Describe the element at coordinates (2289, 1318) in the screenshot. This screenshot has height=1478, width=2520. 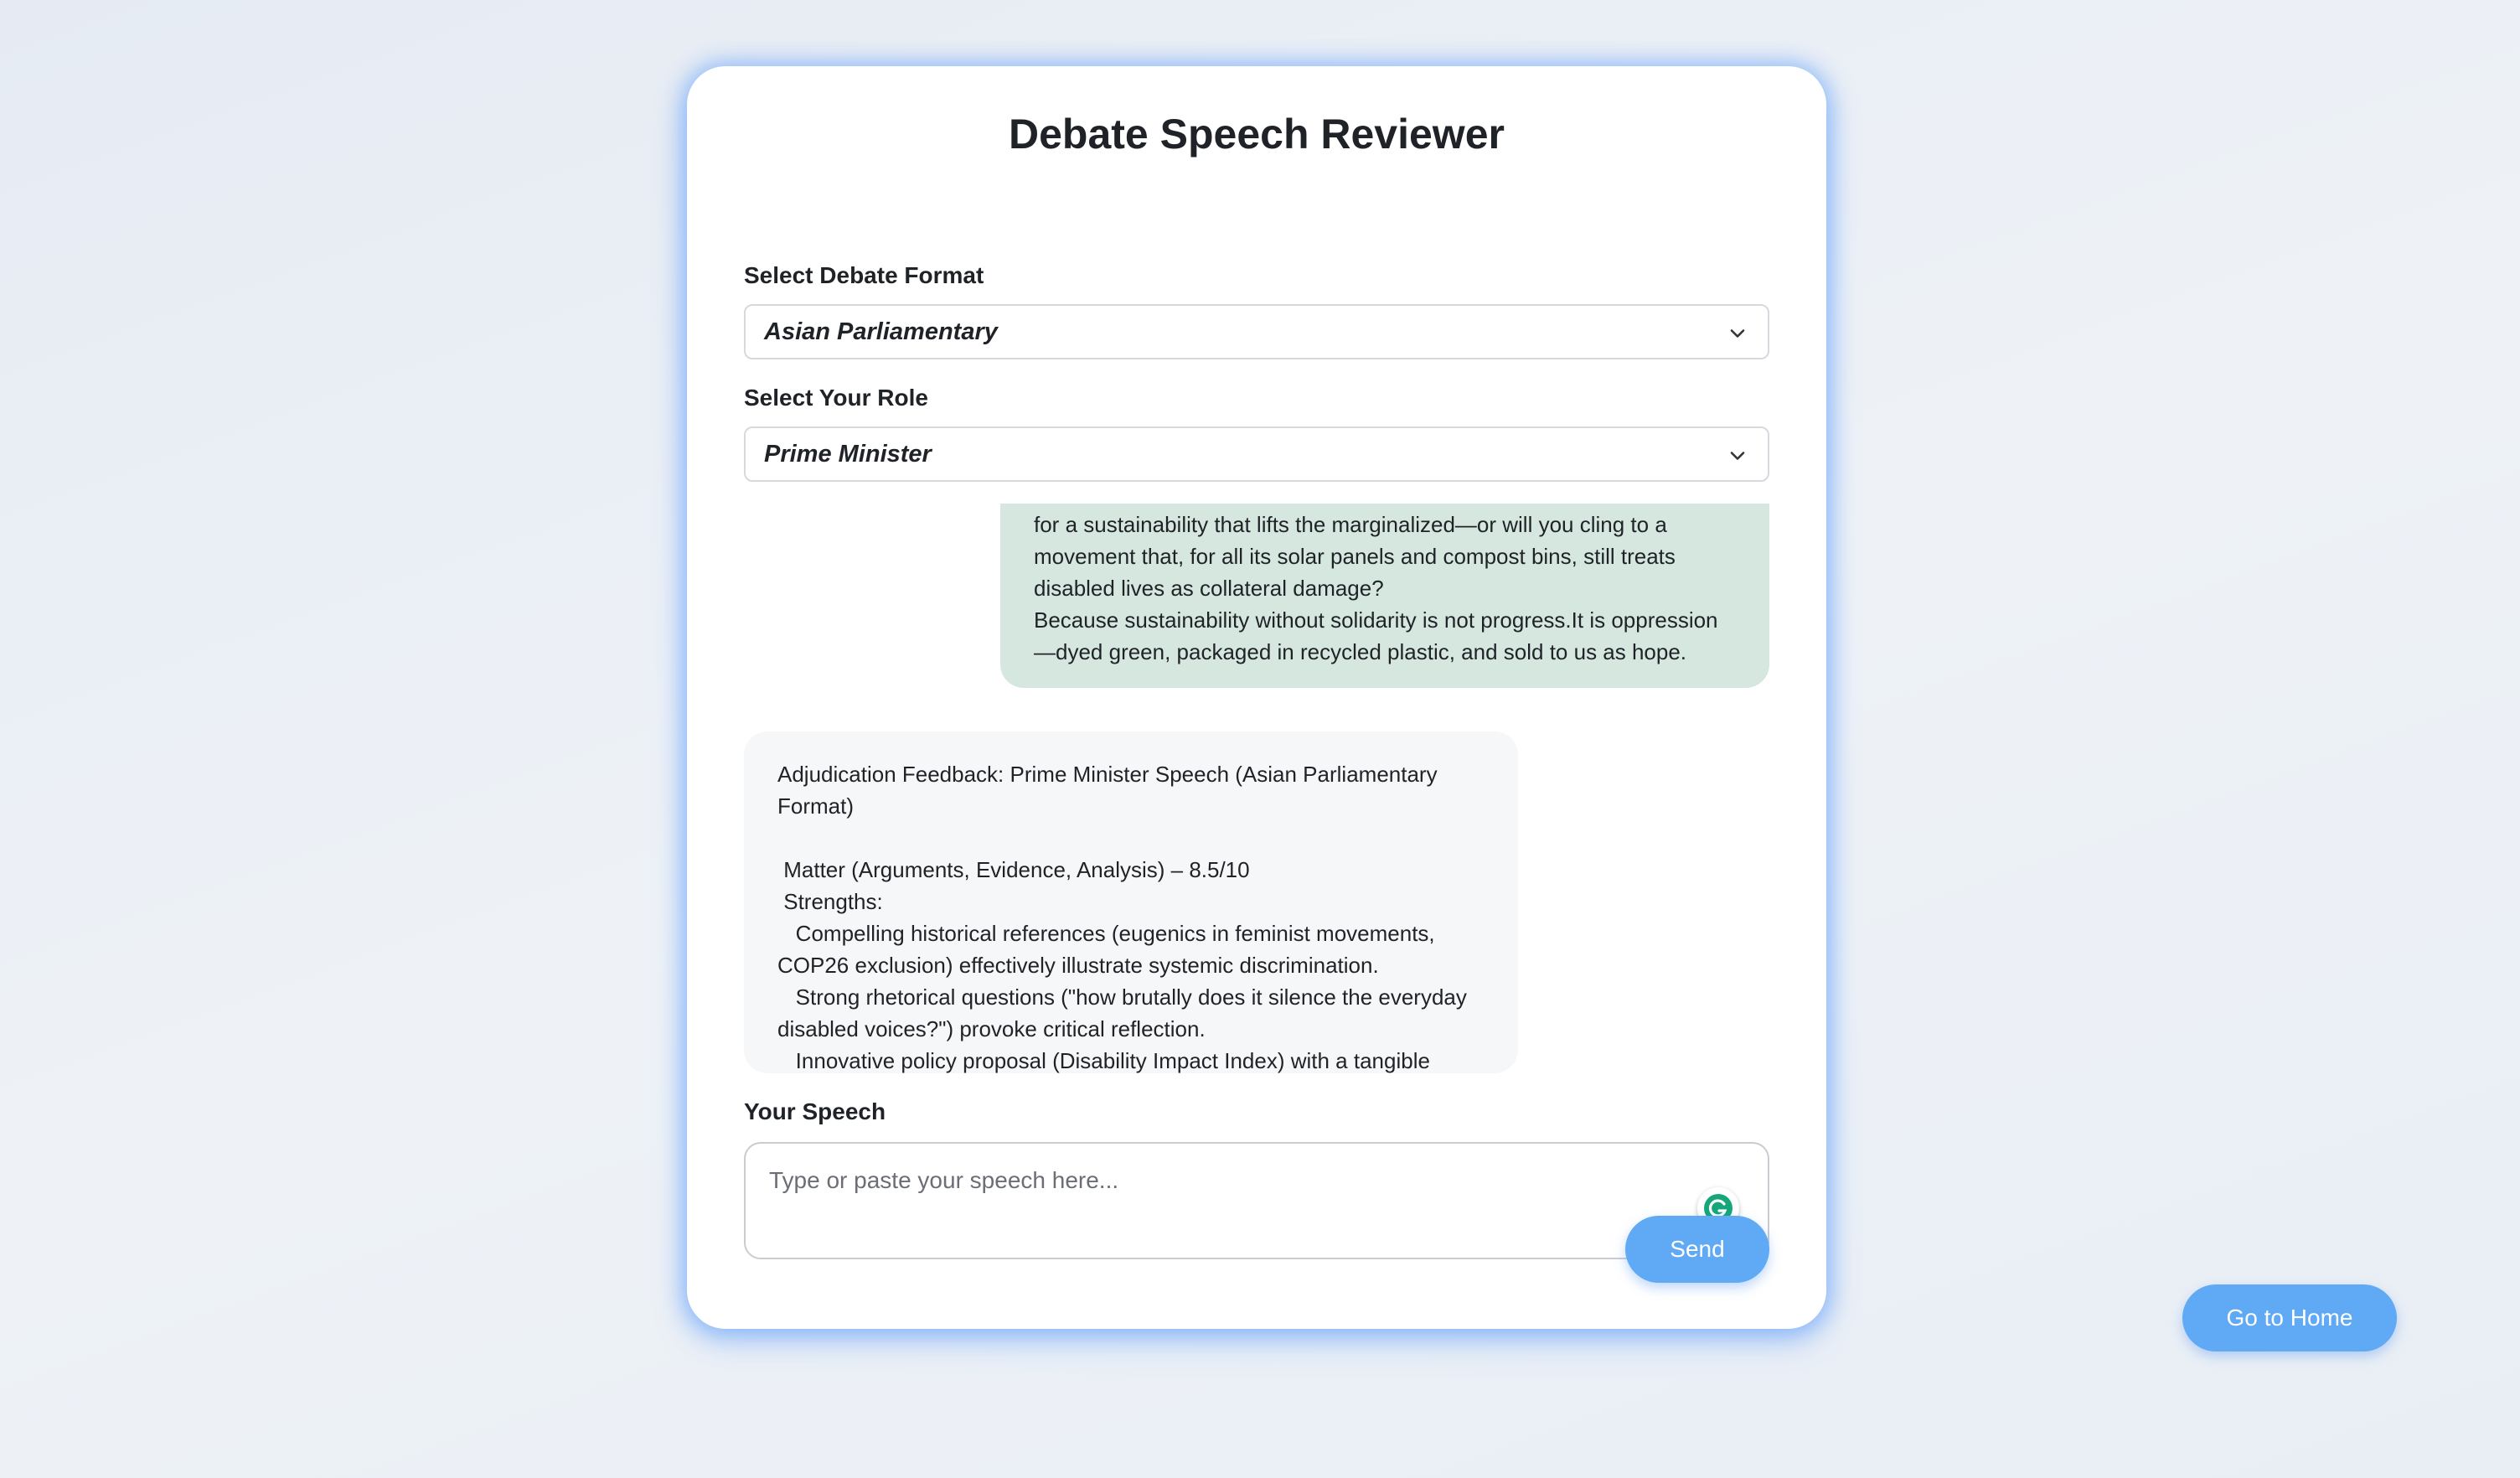
I see `go-to-home-button: Go to Home` at that location.